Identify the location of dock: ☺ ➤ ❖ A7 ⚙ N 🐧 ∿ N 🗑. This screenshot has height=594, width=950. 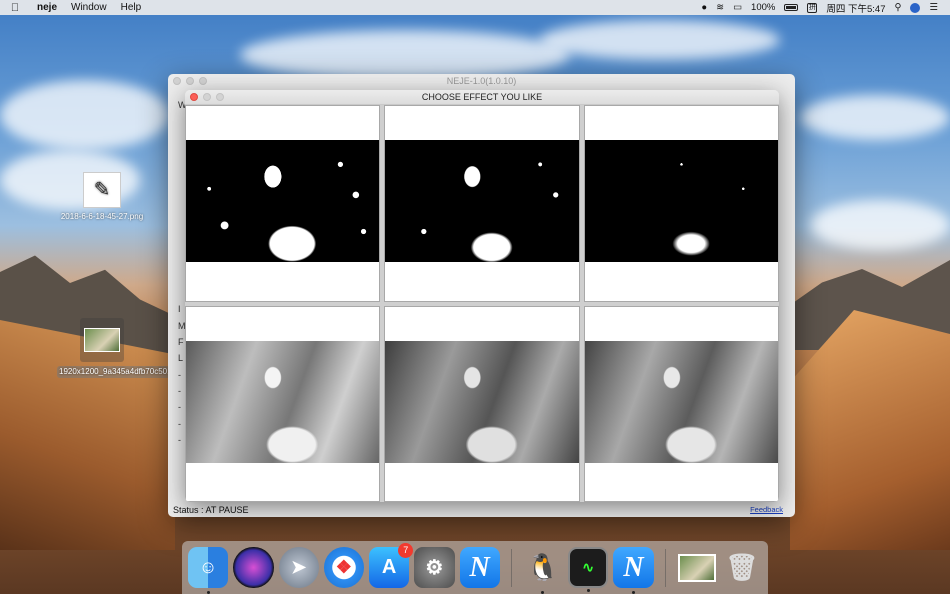
(475, 567).